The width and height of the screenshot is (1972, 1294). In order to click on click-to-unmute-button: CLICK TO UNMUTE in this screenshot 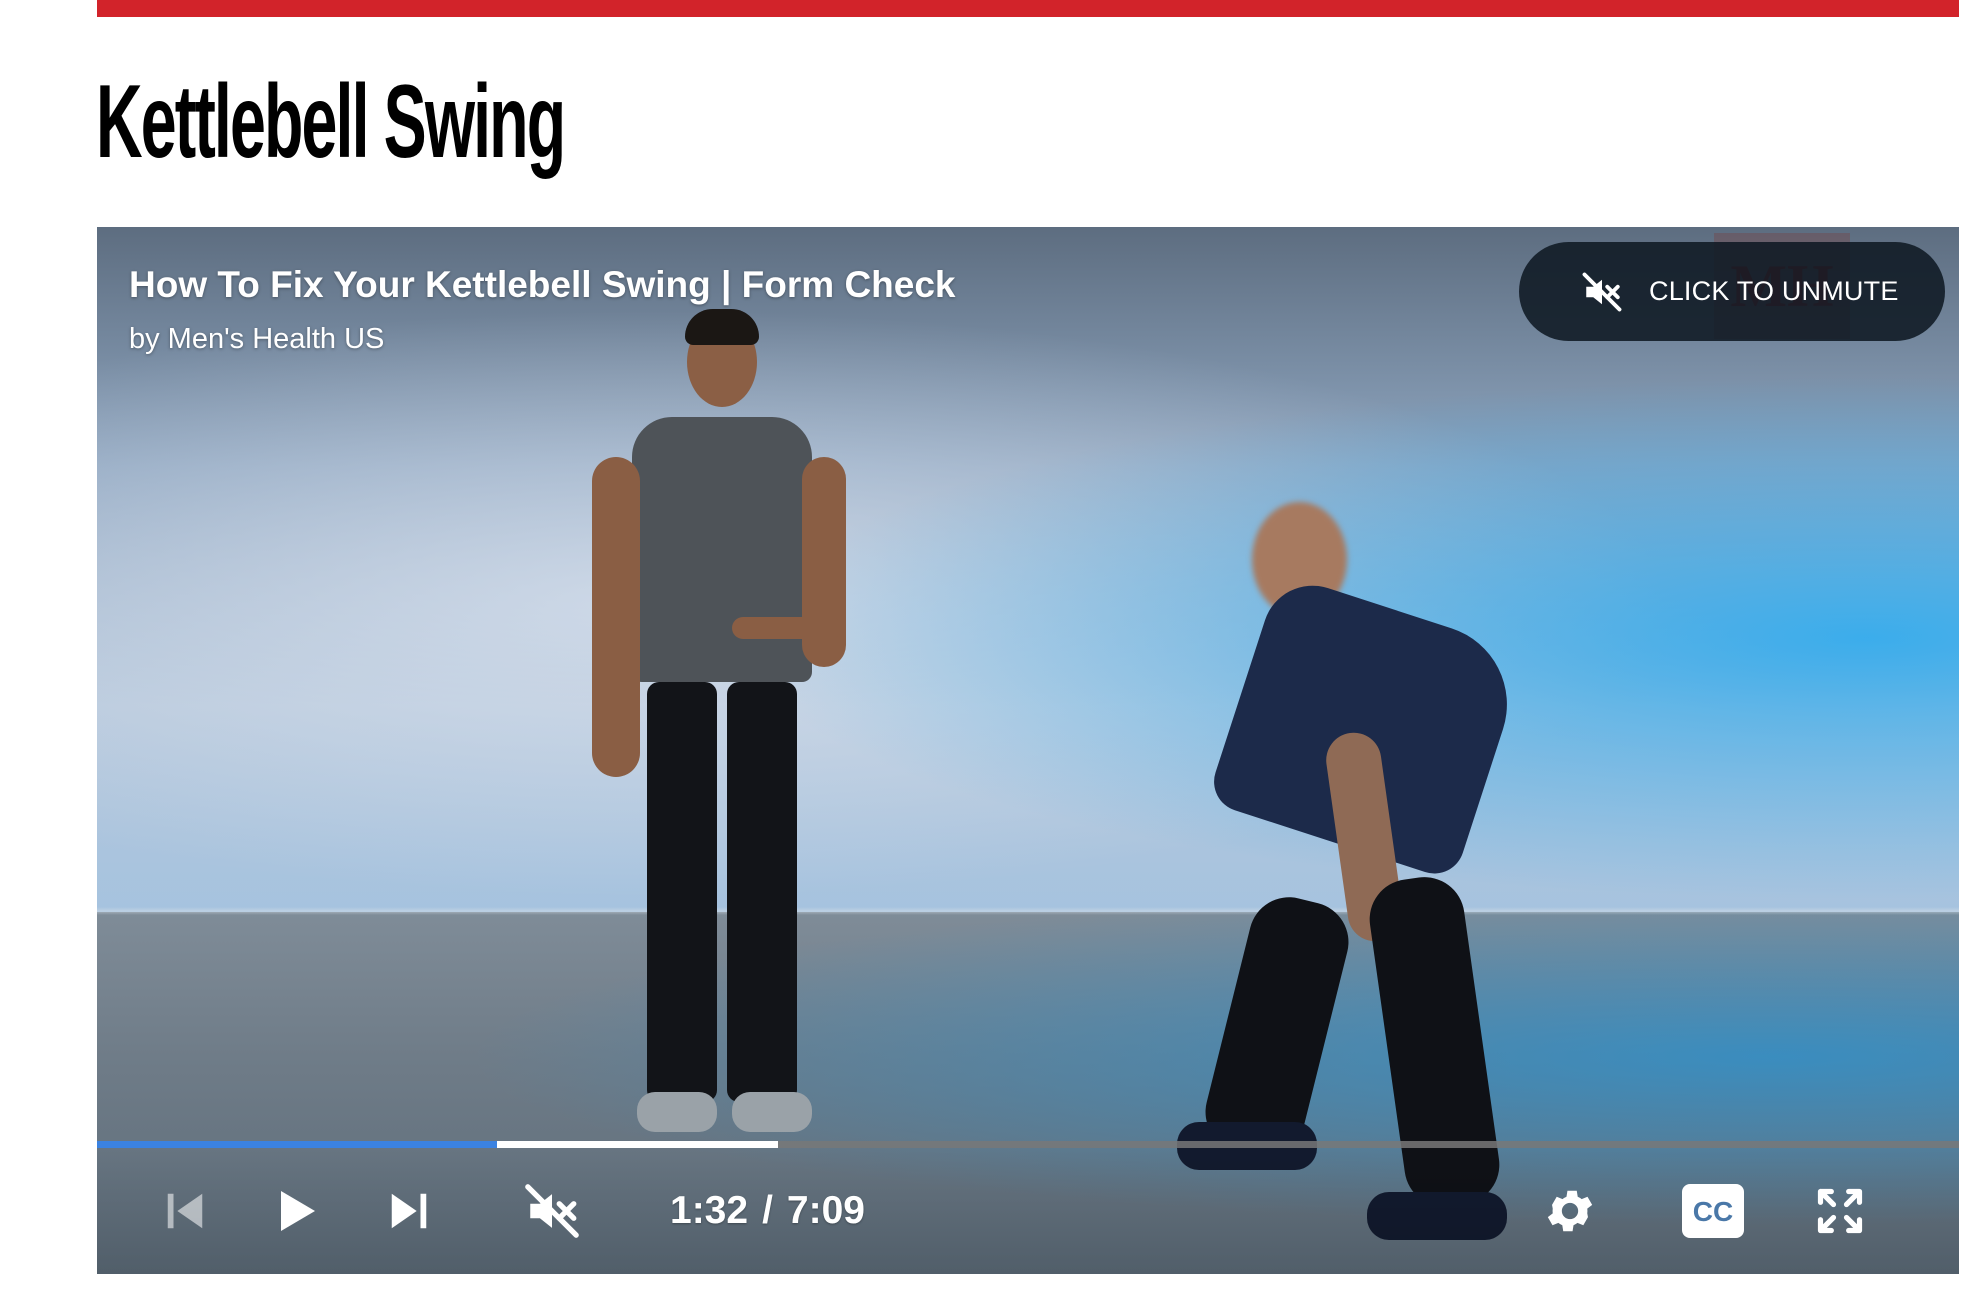, I will do `click(1732, 291)`.